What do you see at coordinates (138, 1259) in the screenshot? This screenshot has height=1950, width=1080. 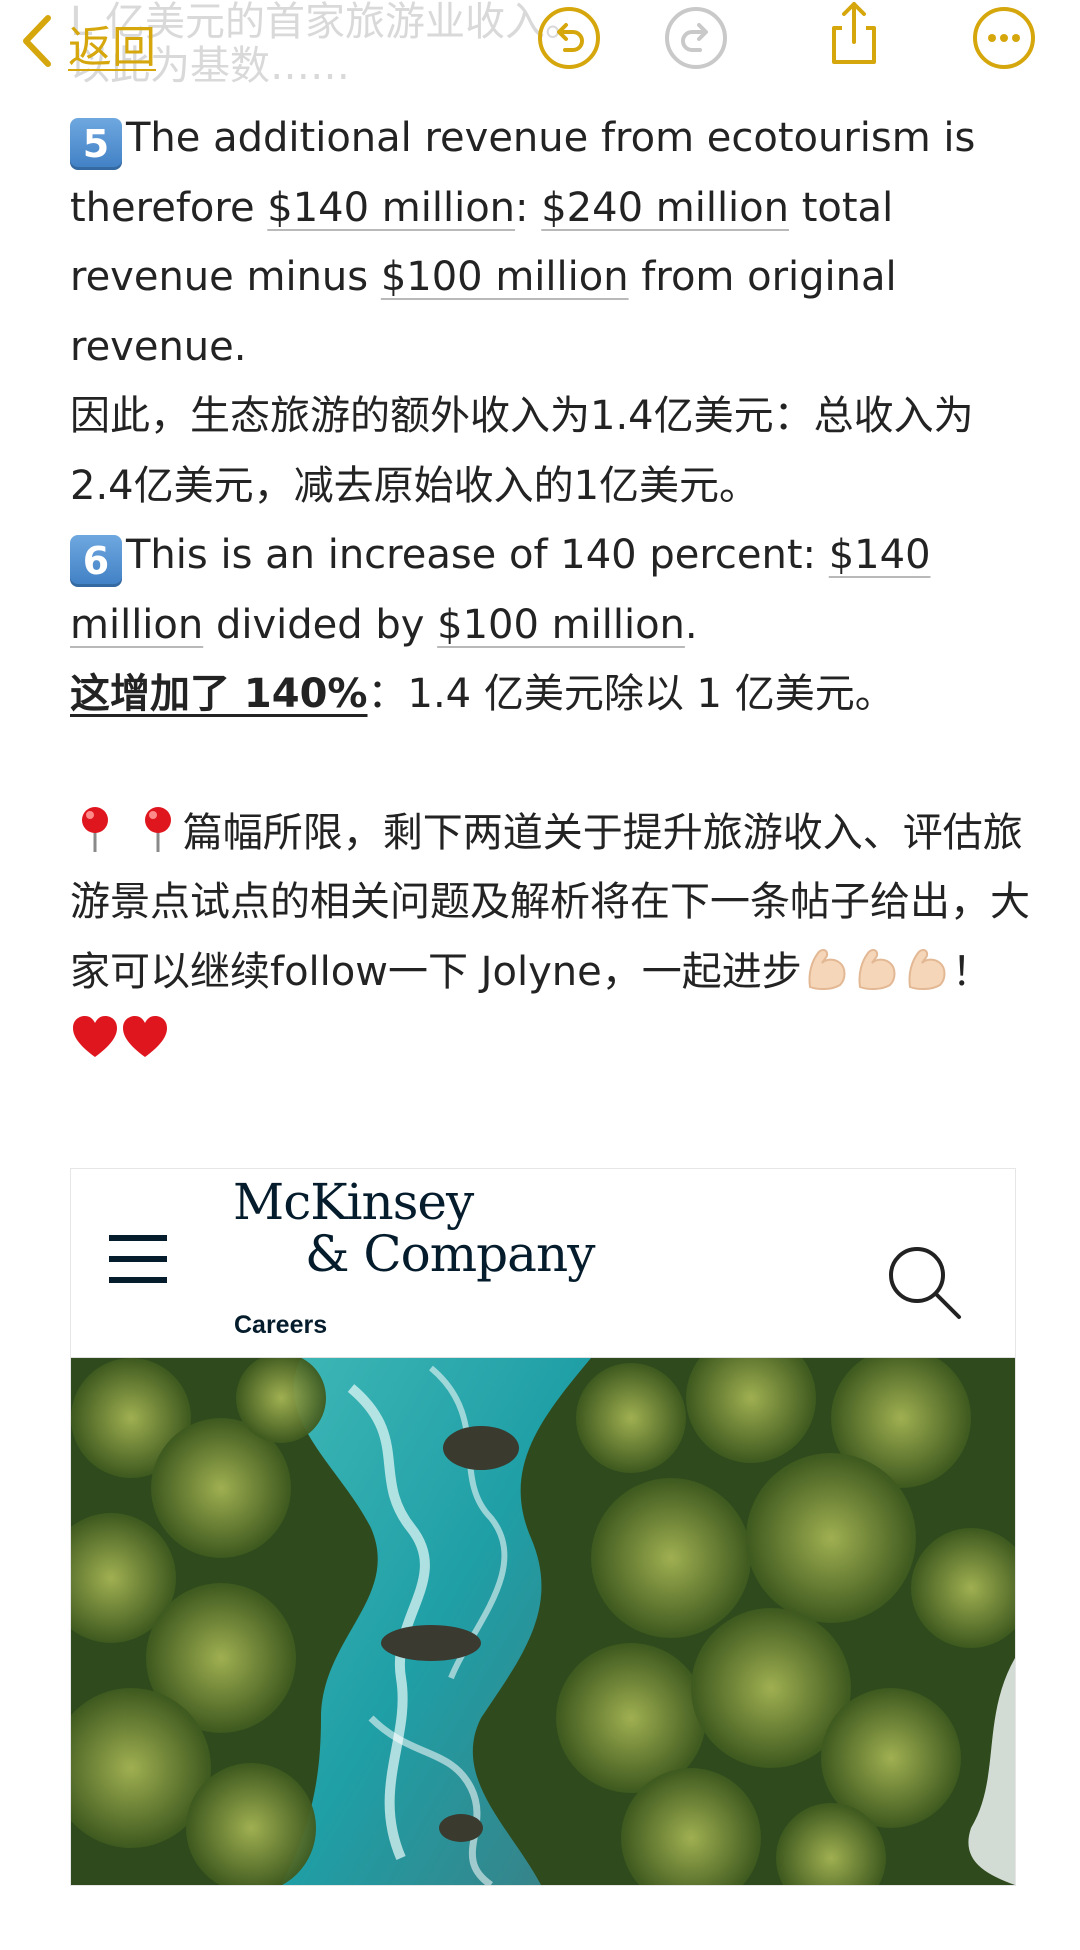 I see `hamburger-menu-icon` at bounding box center [138, 1259].